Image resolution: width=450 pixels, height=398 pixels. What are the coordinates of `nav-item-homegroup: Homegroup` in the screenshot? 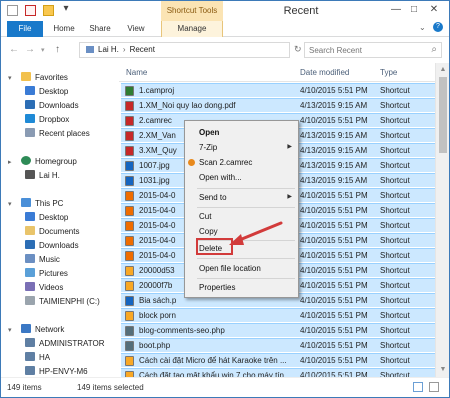 It's located at (49, 162).